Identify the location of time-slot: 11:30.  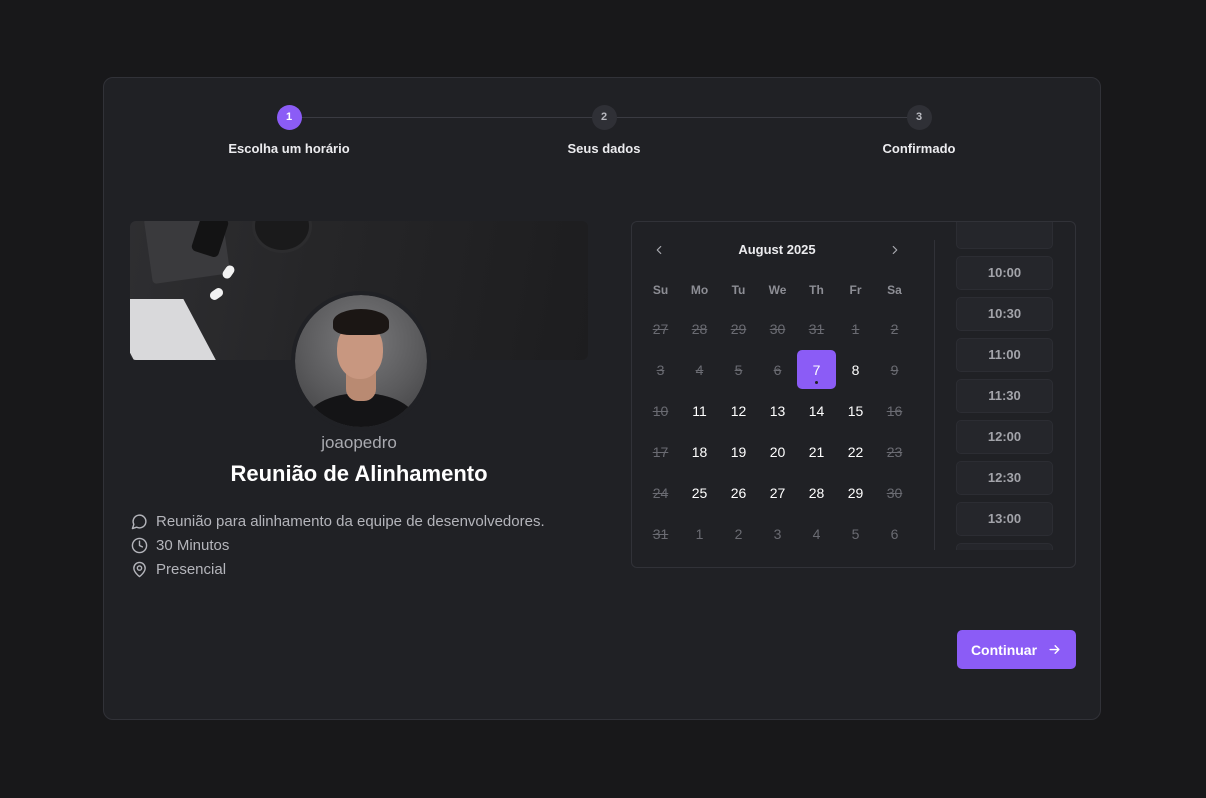
(1004, 396).